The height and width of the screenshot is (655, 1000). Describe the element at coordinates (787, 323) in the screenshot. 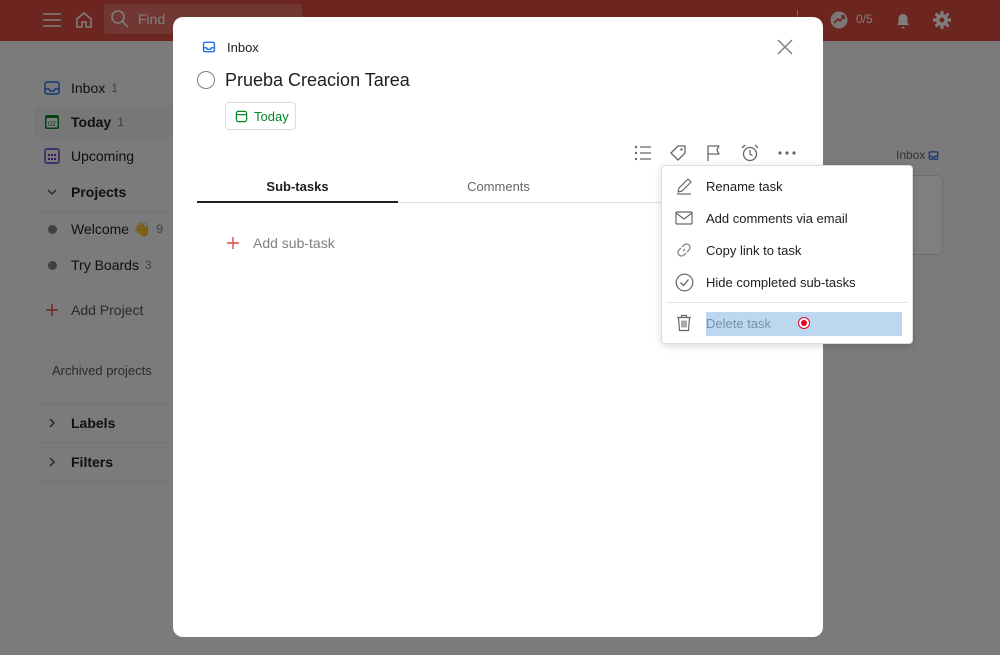

I see `menu-item-delete-task: Delete task` at that location.